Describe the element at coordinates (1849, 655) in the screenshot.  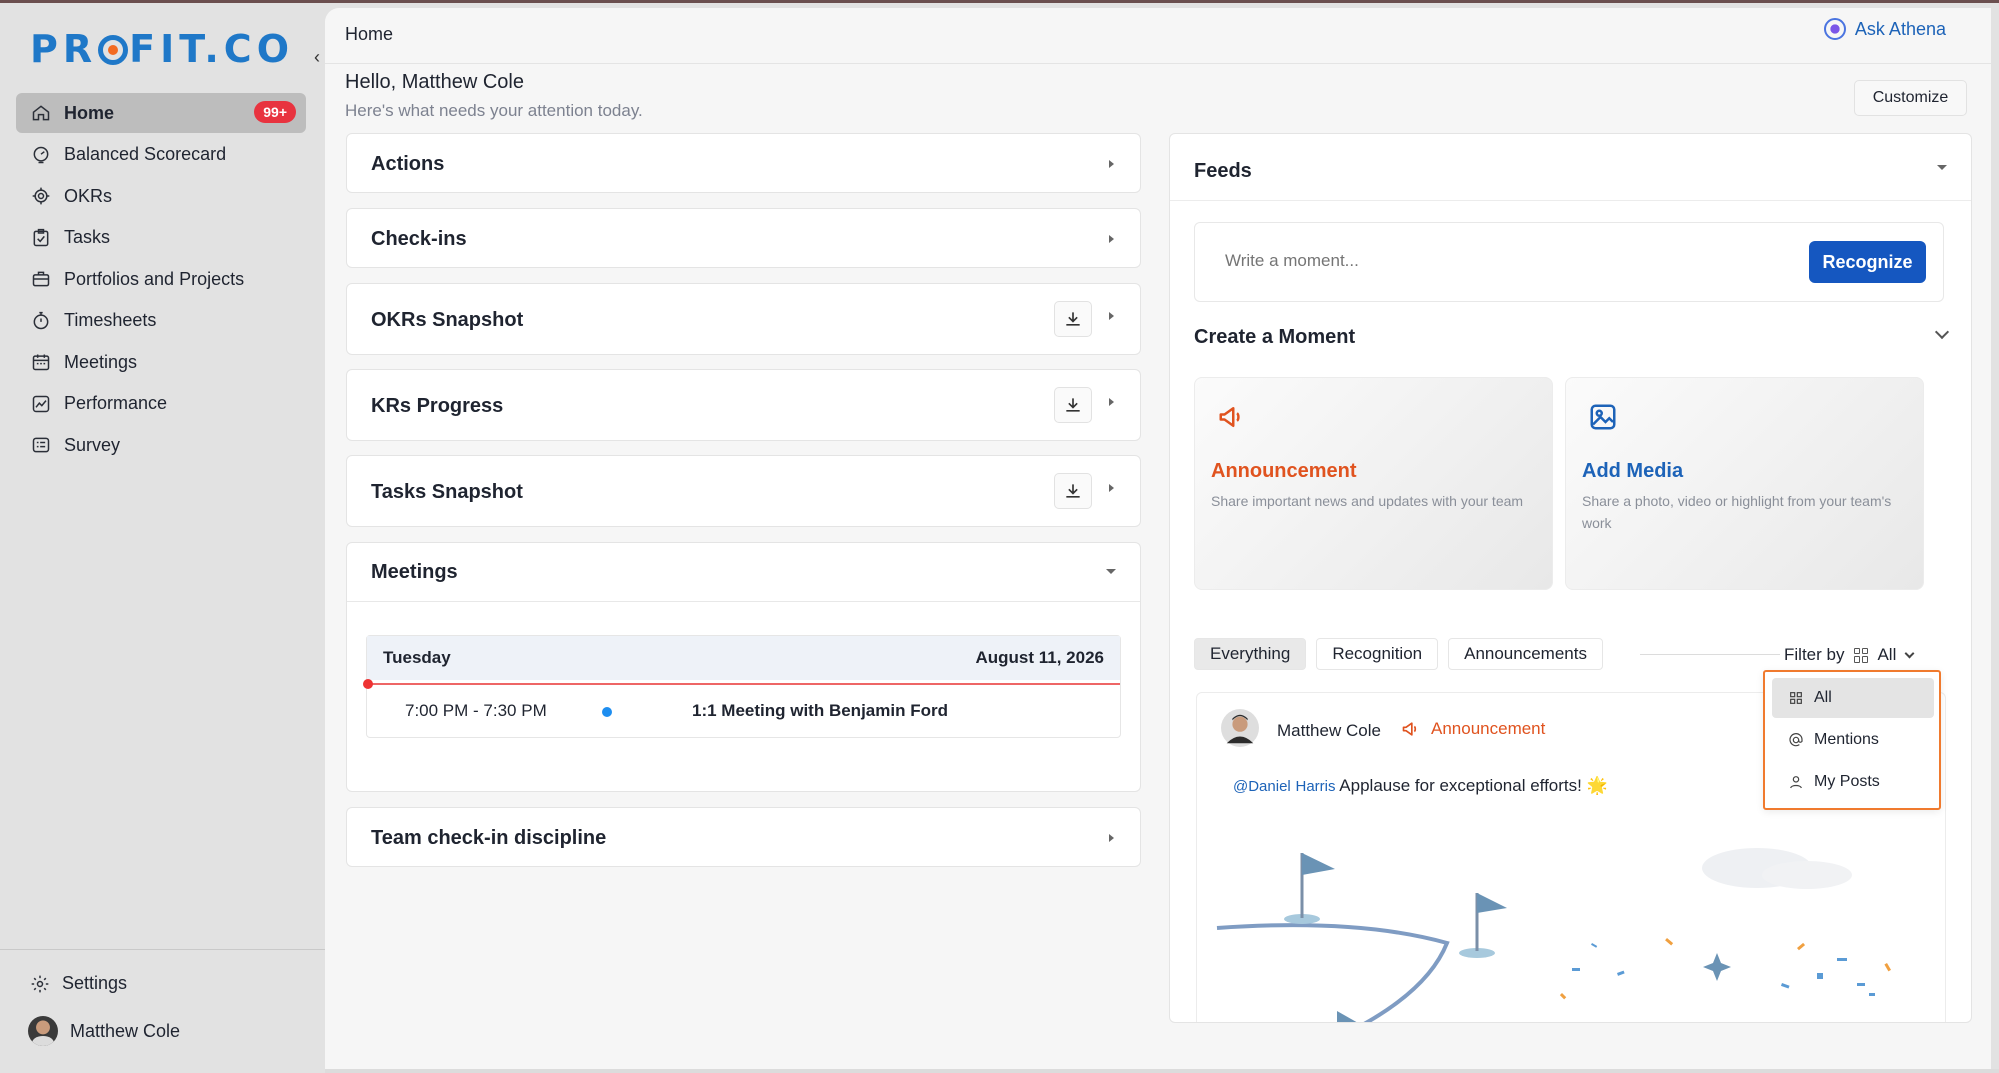
I see `filter-dropdown: Filter by All` at that location.